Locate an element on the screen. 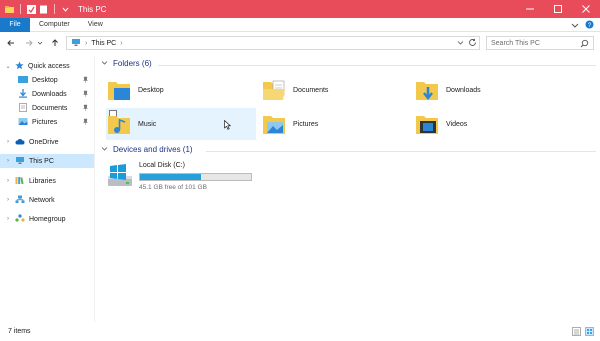 The width and height of the screenshot is (600, 341). sidebar-item-network: › Network is located at coordinates (49, 200).